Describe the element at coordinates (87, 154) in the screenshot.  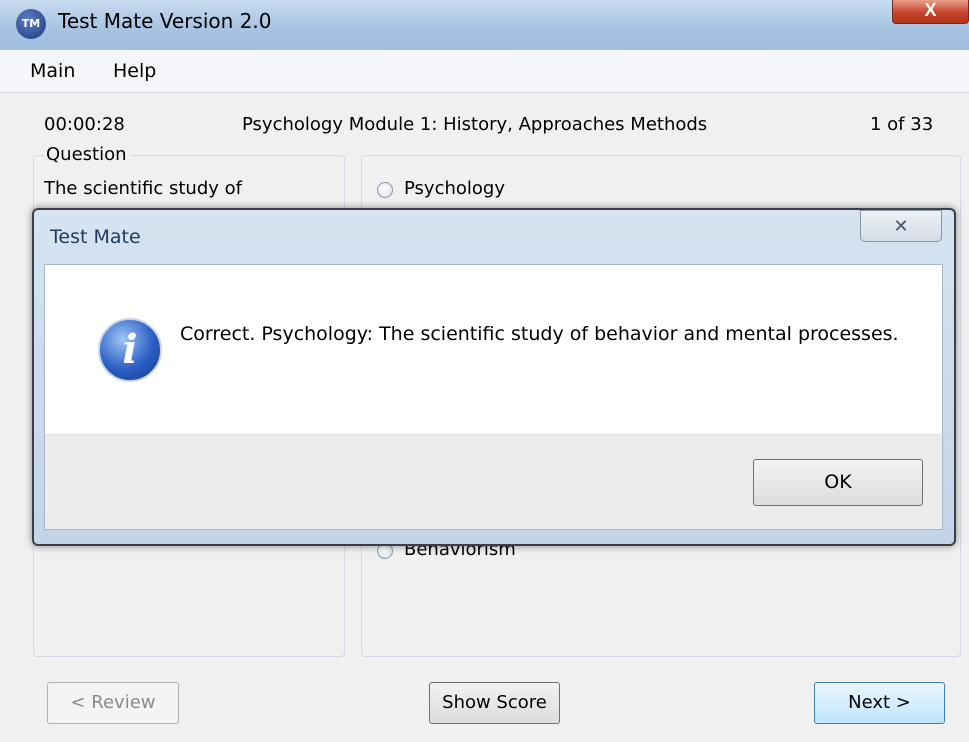
I see `question-legend: Question` at that location.